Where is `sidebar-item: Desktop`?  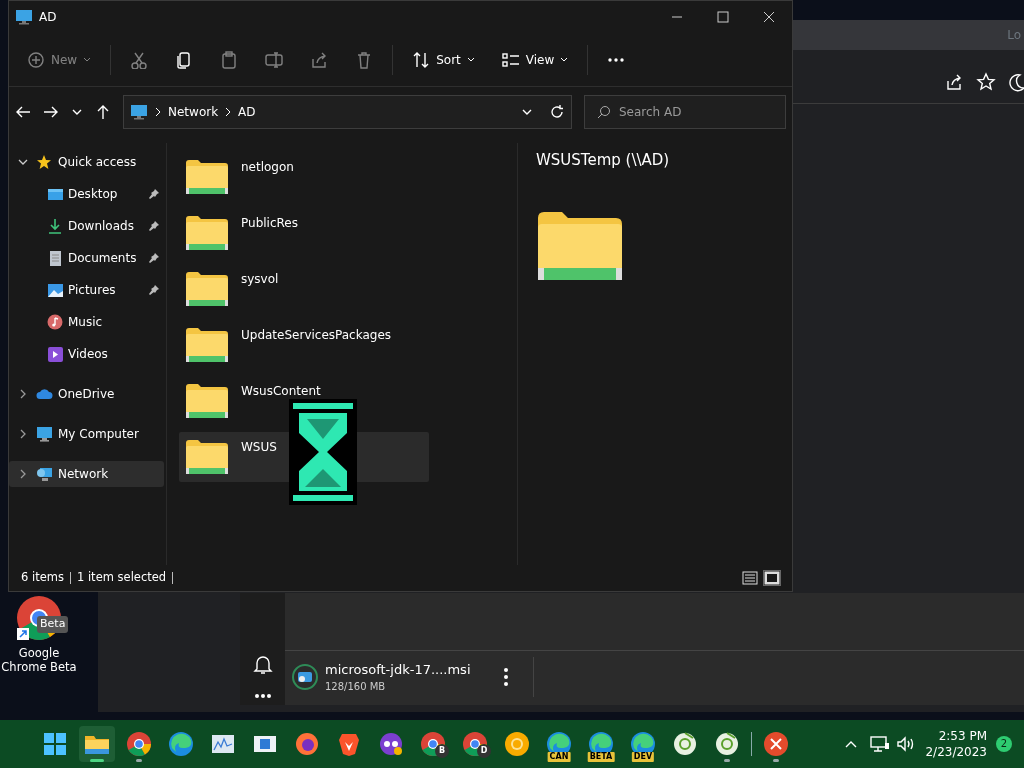
sidebar-item: Desktop is located at coordinates (86, 194).